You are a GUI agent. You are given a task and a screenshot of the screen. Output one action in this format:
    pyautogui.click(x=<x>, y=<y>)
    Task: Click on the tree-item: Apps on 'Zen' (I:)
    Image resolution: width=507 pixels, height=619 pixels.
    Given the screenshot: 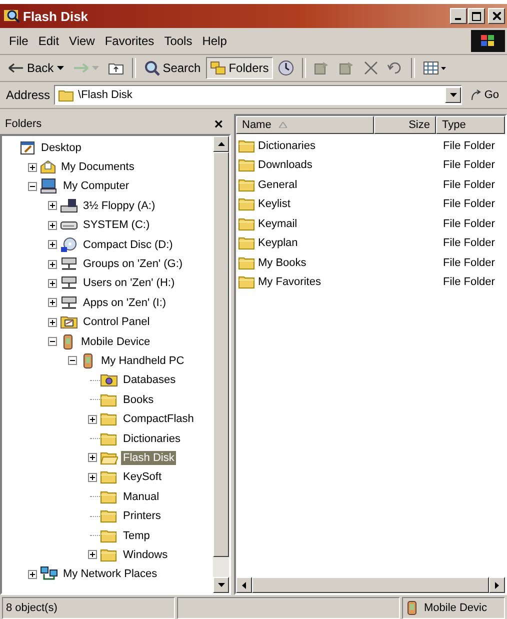 What is the action you would take?
    pyautogui.click(x=124, y=303)
    